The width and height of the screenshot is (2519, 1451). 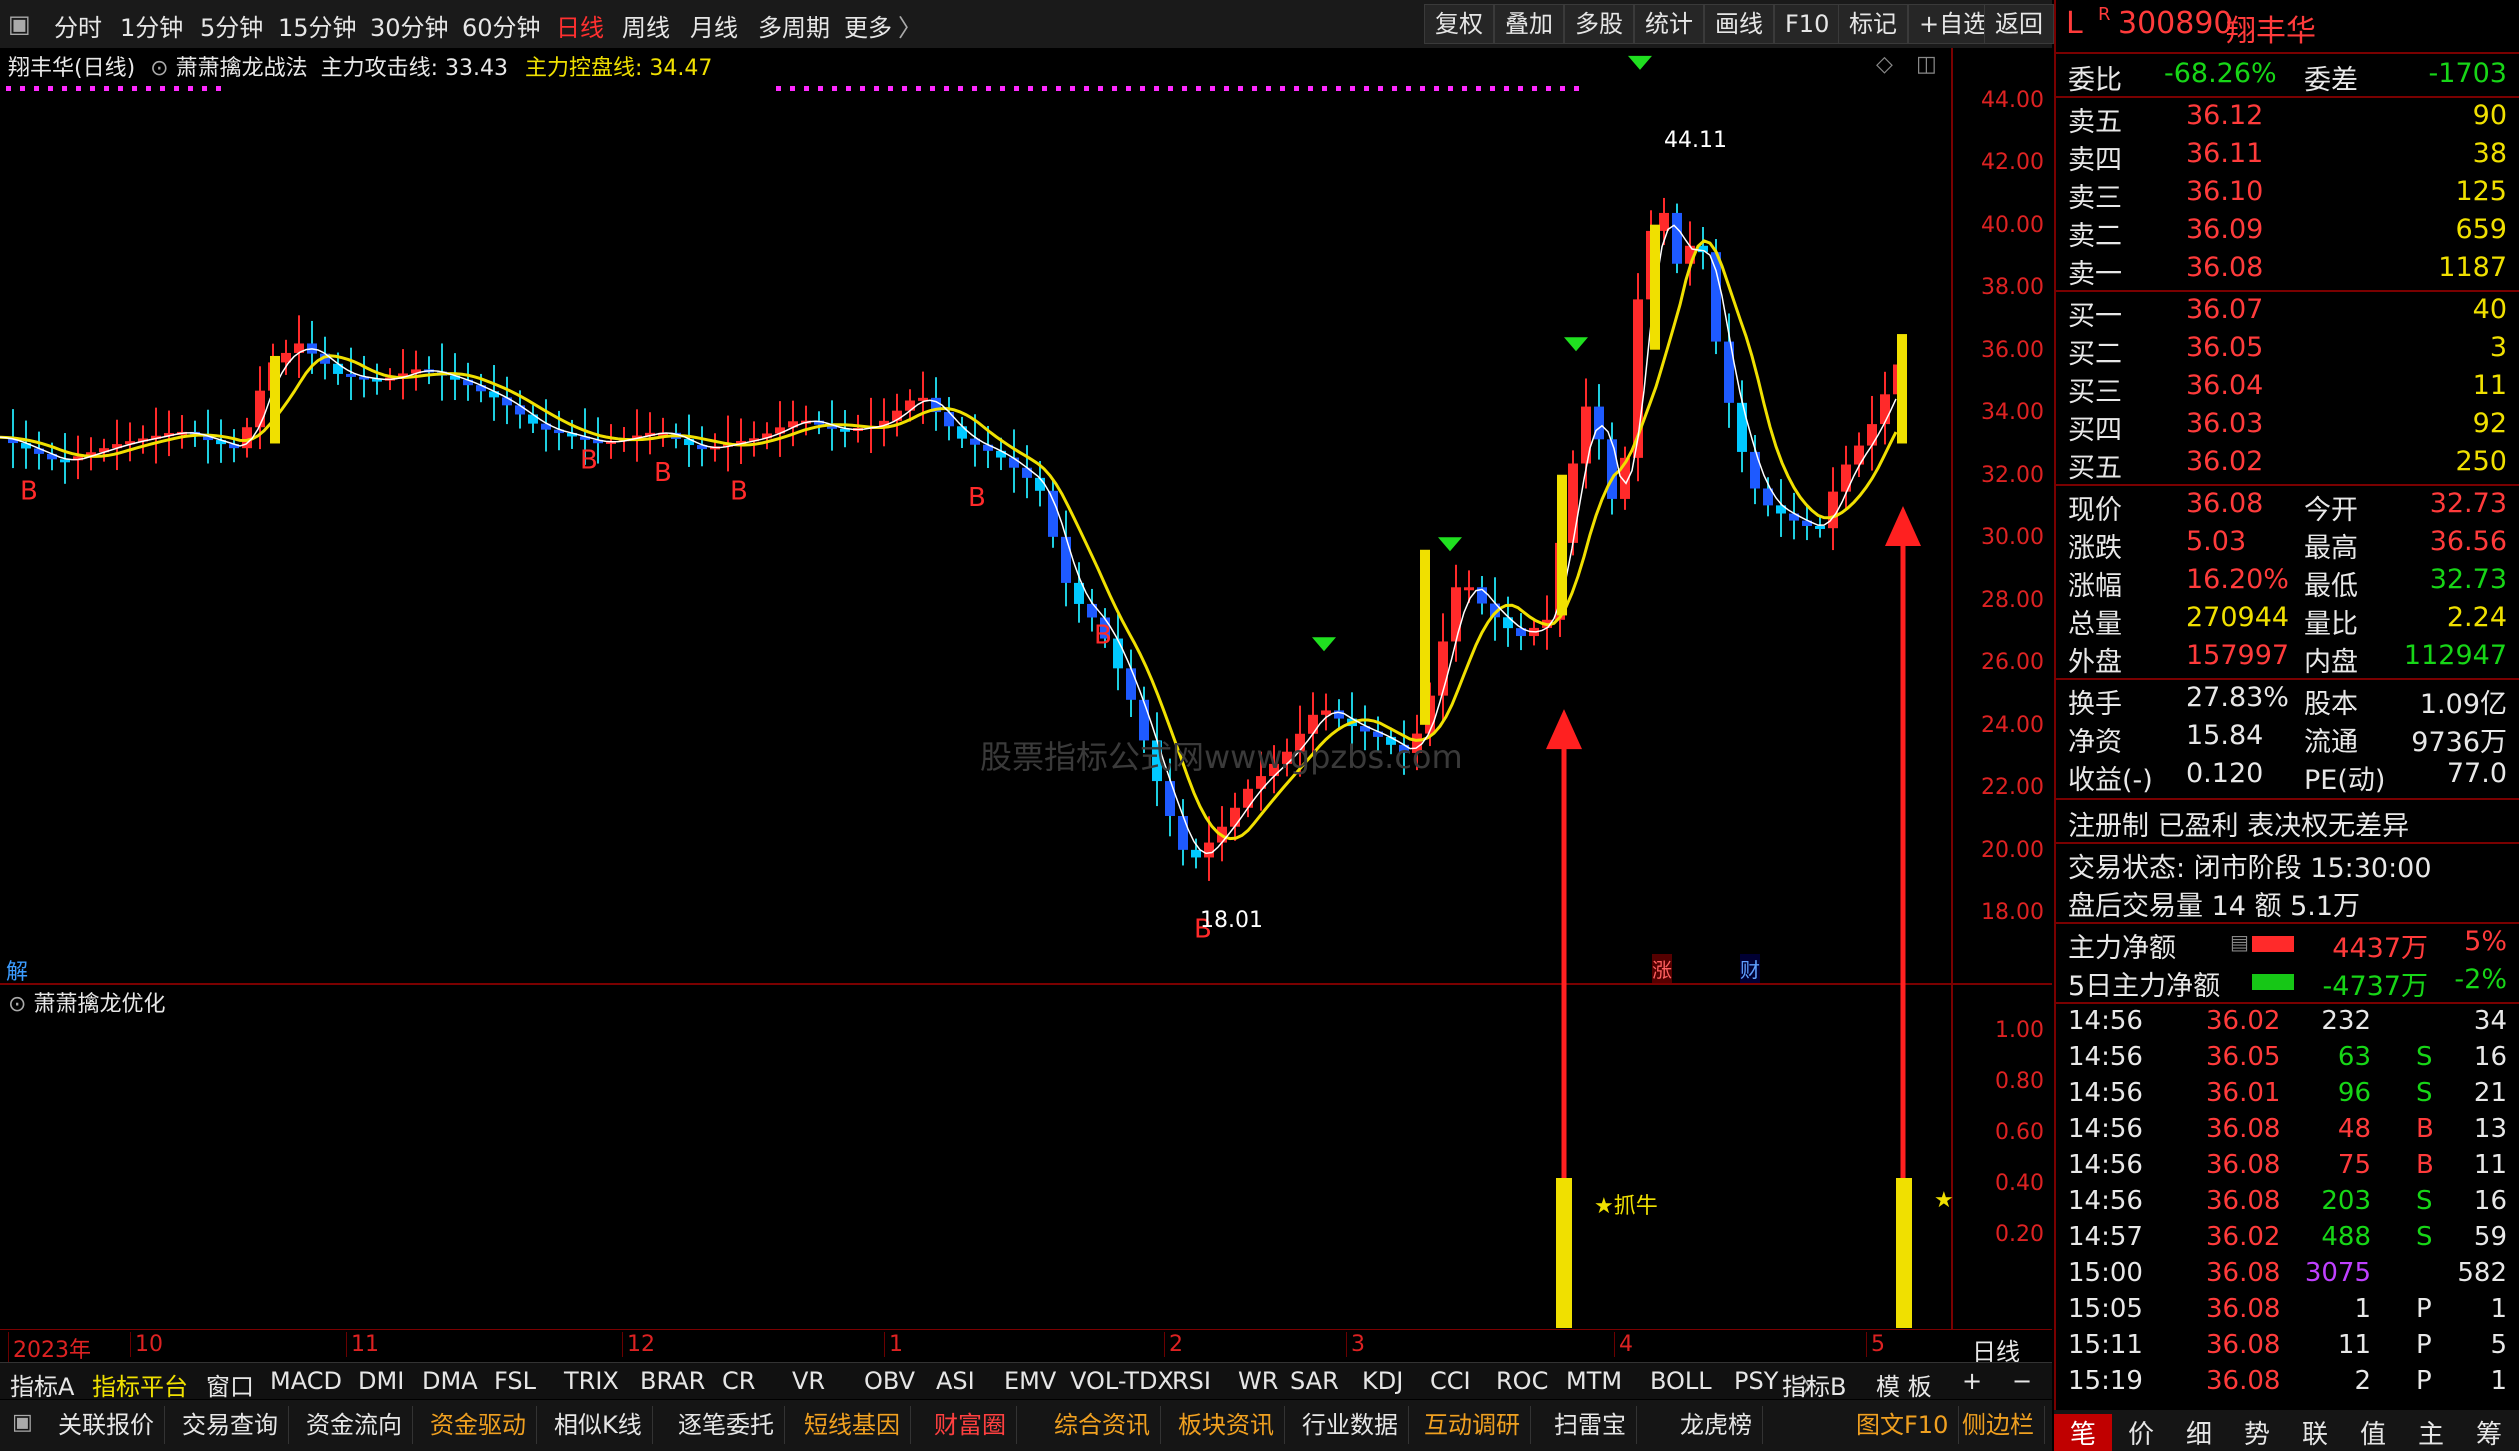 I want to click on function-tab: 逐笔委托, so click(x=726, y=1425).